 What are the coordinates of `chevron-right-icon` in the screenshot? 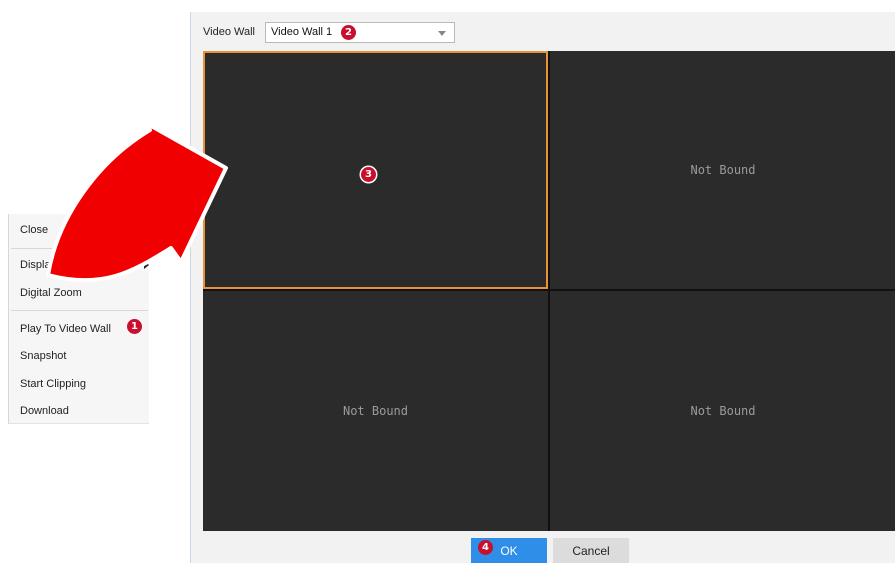 It's located at (146, 265).